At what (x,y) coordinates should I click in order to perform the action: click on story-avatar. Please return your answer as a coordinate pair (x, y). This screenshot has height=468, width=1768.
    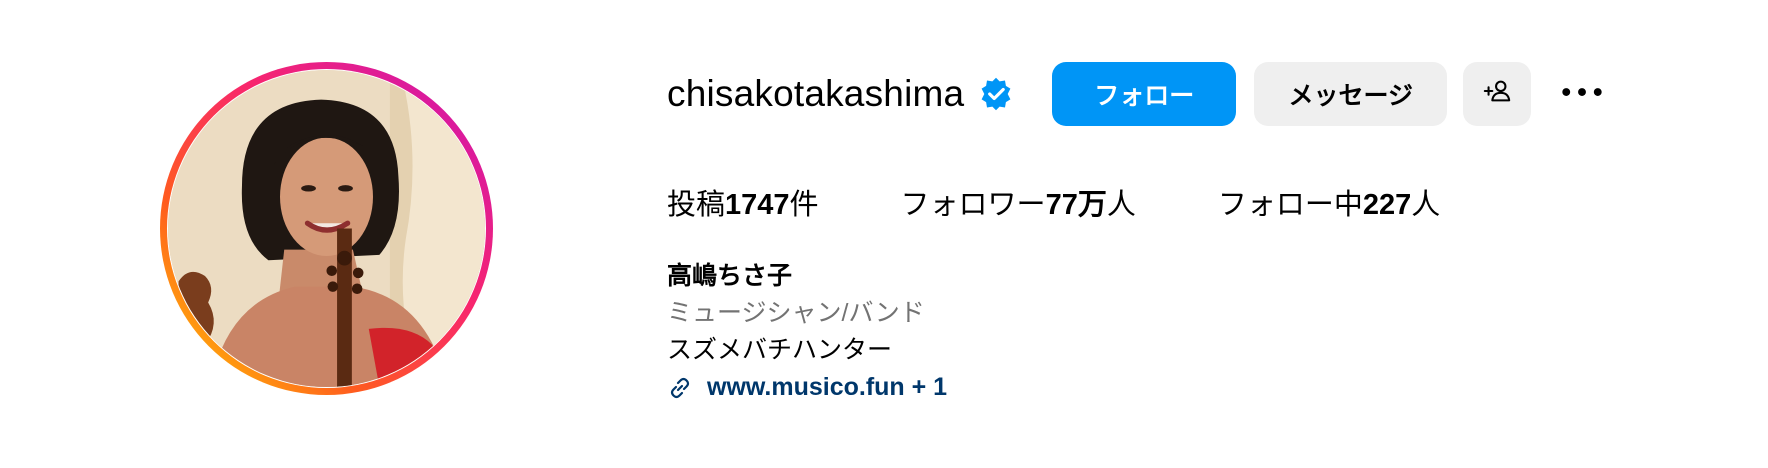
    Looking at the image, I should click on (326, 228).